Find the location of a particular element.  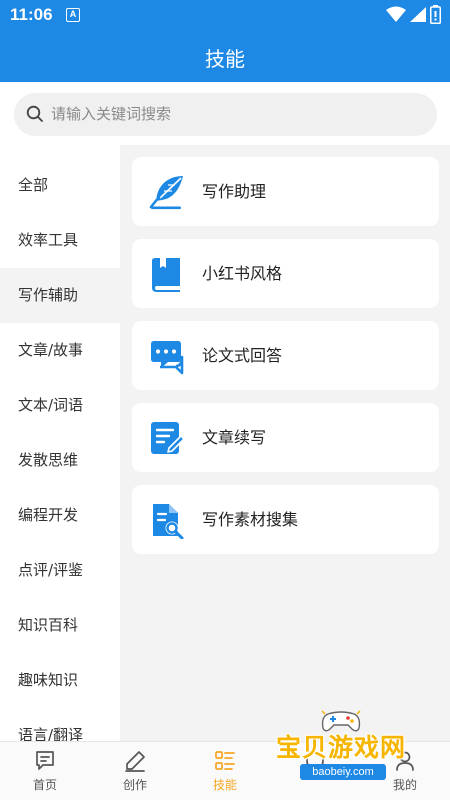

search-bar is located at coordinates (225, 114).